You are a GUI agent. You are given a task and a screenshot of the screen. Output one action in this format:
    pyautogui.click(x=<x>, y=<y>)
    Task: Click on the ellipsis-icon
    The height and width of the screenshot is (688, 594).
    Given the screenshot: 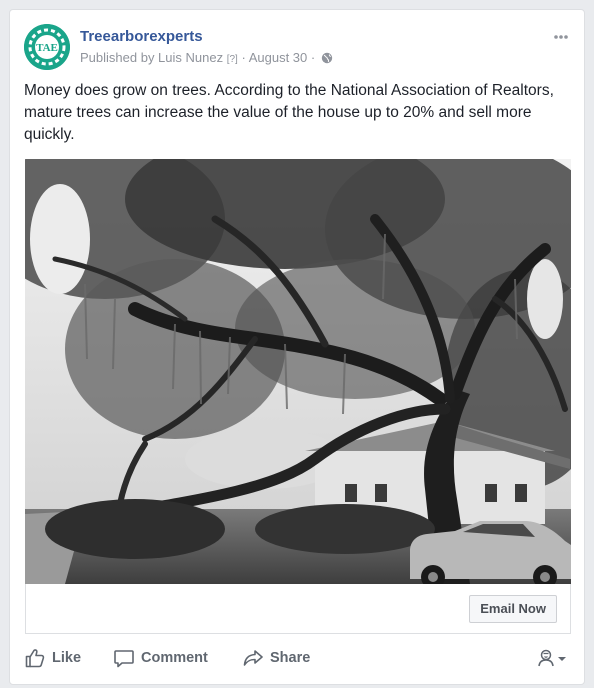 What is the action you would take?
    pyautogui.click(x=561, y=37)
    